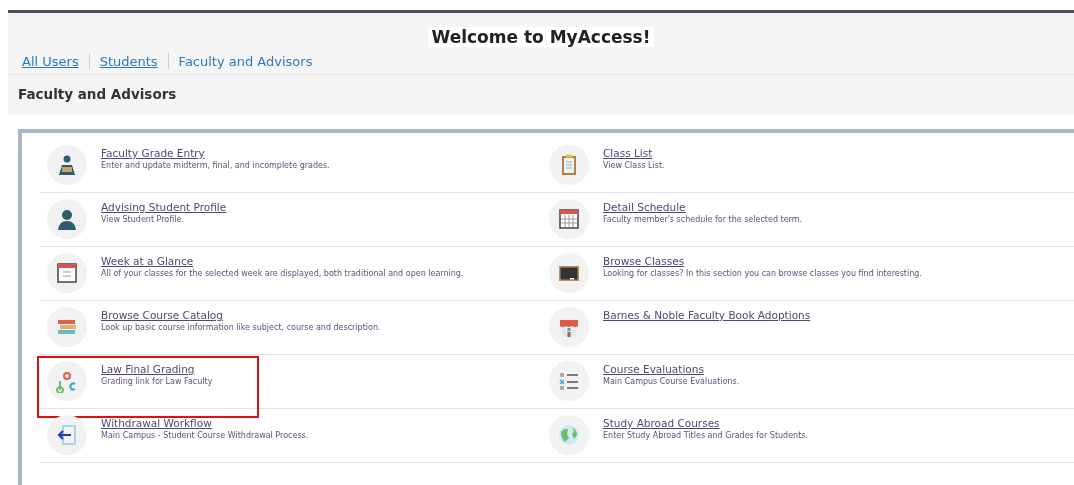 This screenshot has width=1074, height=485. I want to click on menu-link: Law Final Grading, so click(157, 369).